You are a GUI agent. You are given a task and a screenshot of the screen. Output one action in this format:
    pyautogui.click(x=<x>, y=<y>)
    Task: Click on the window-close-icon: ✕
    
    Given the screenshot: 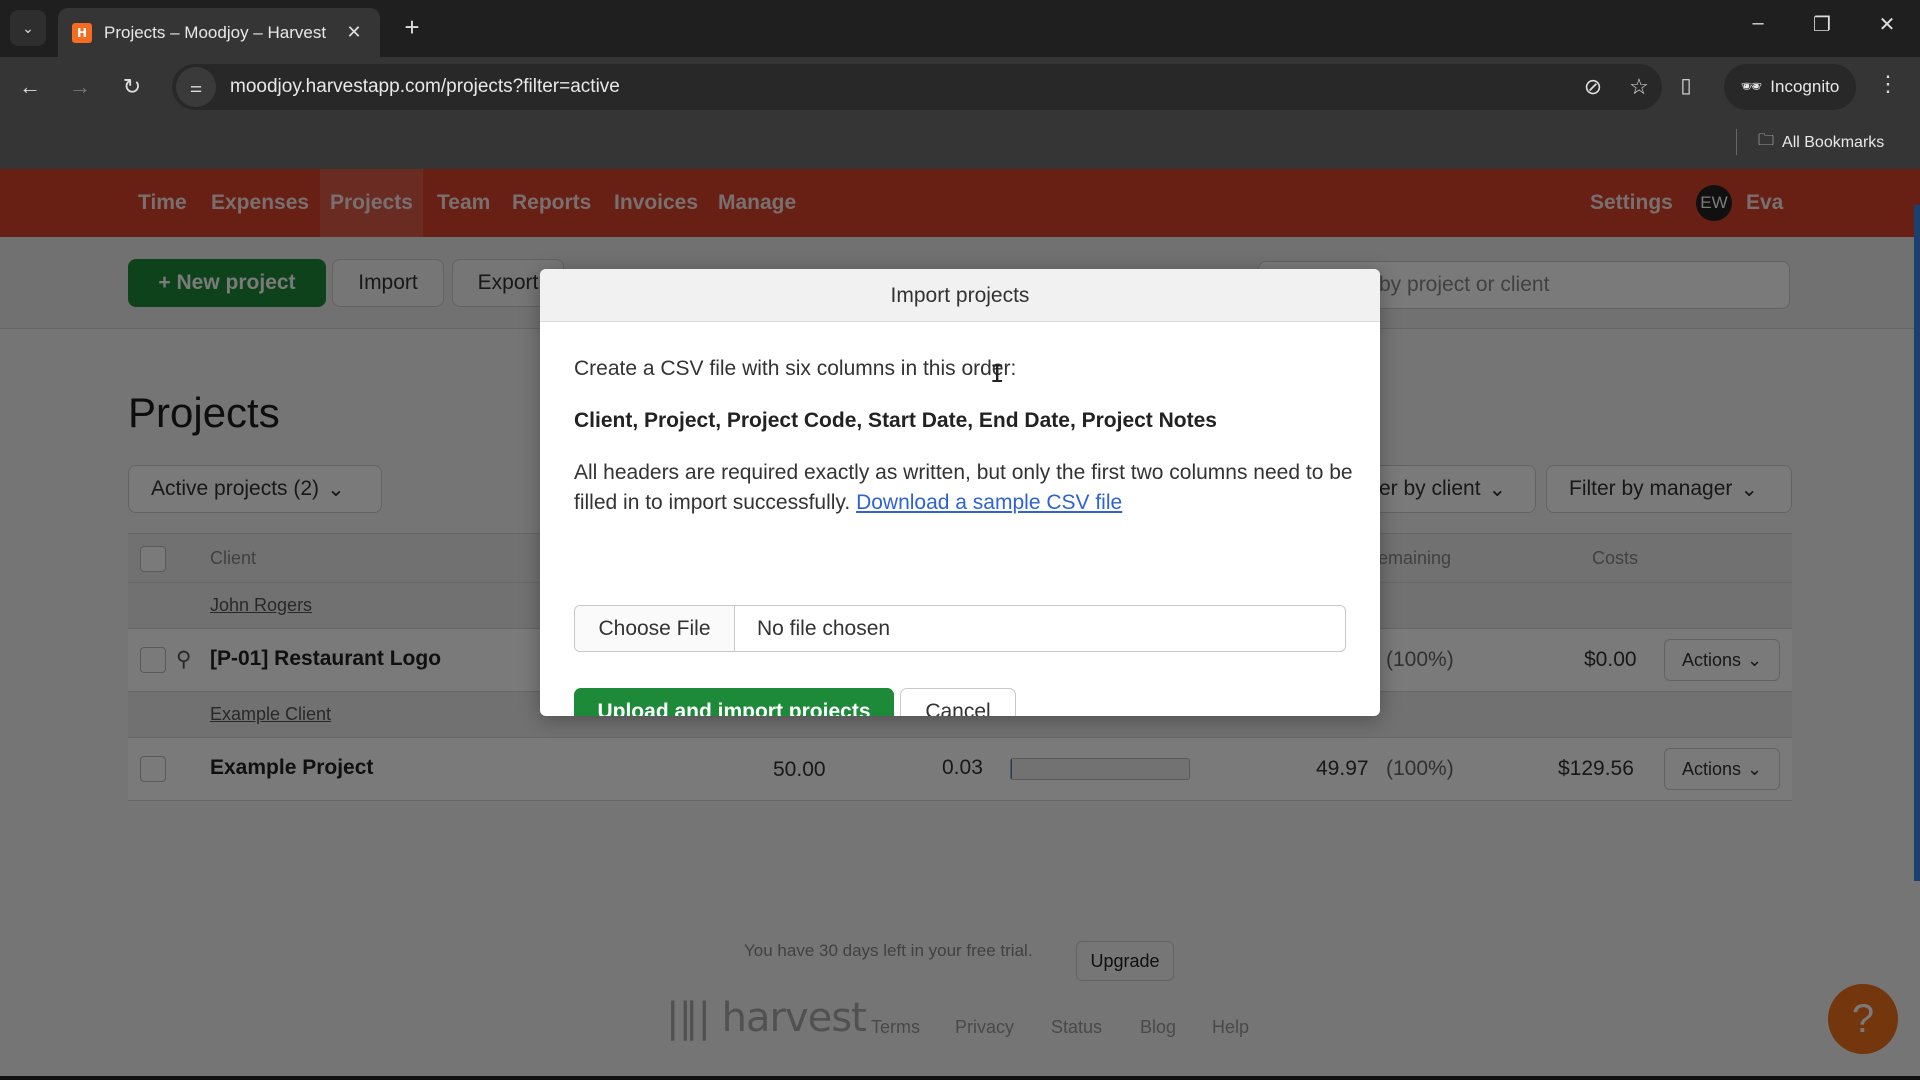 What is the action you would take?
    pyautogui.click(x=1887, y=24)
    